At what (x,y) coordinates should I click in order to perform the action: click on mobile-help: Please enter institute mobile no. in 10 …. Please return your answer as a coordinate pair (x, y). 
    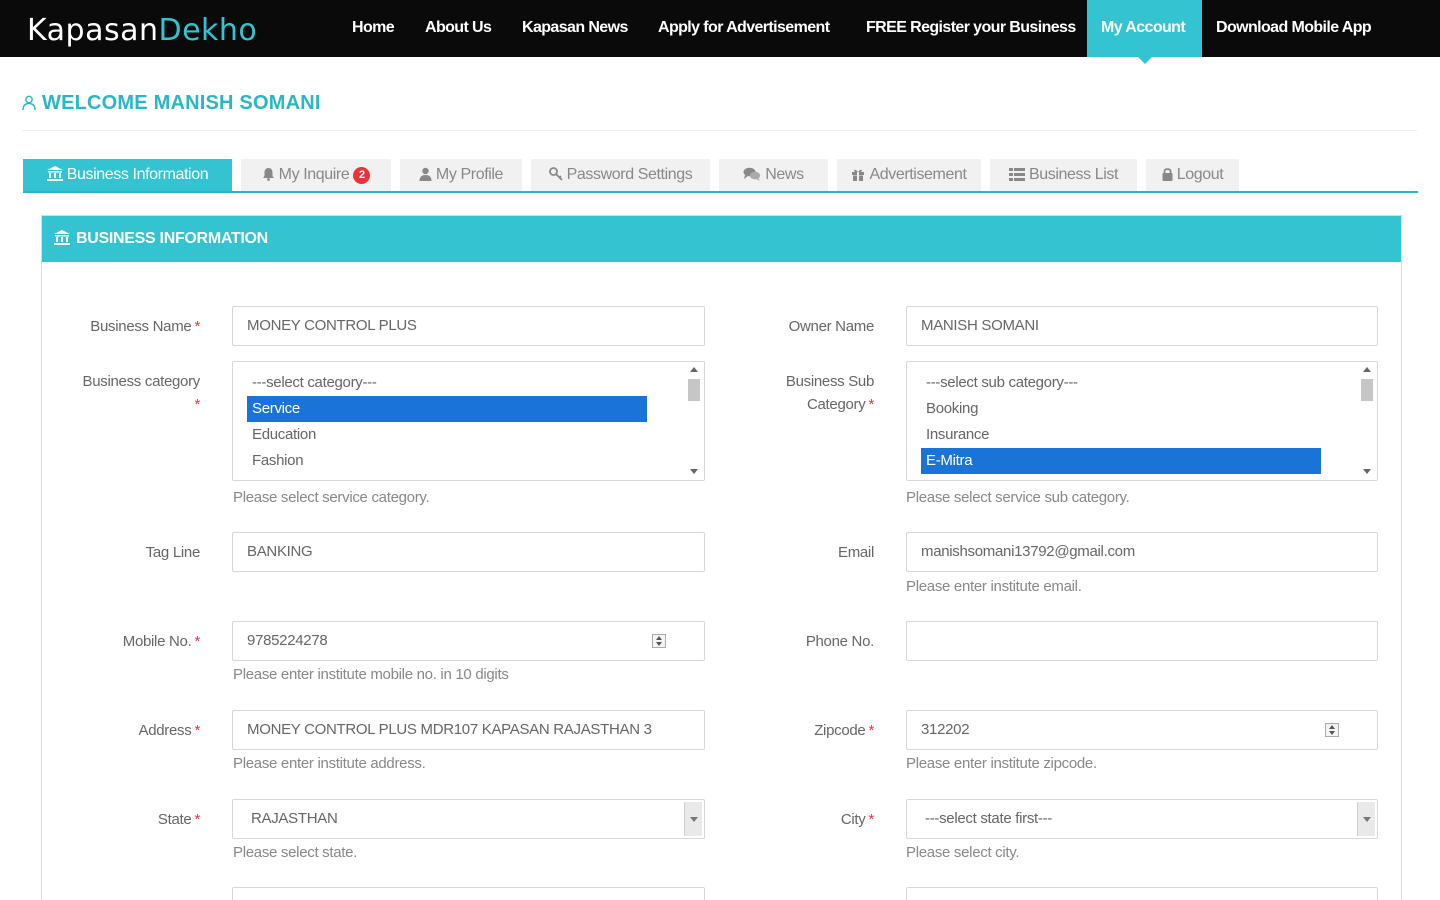
    Looking at the image, I should click on (371, 674).